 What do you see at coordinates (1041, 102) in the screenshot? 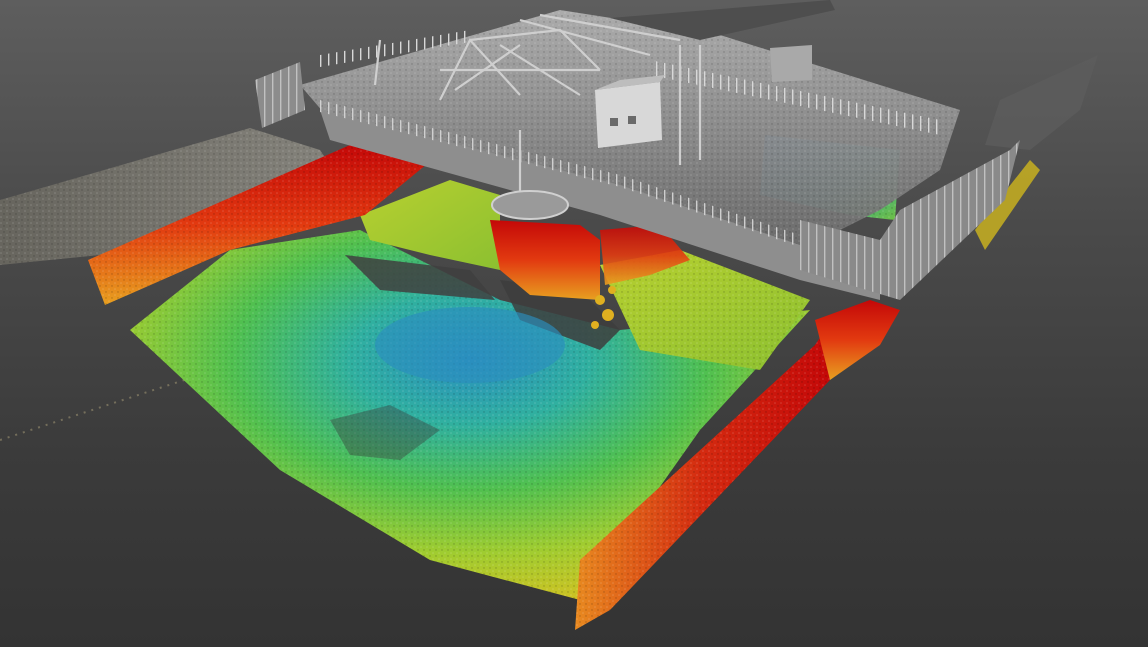
I see `right-embankment` at bounding box center [1041, 102].